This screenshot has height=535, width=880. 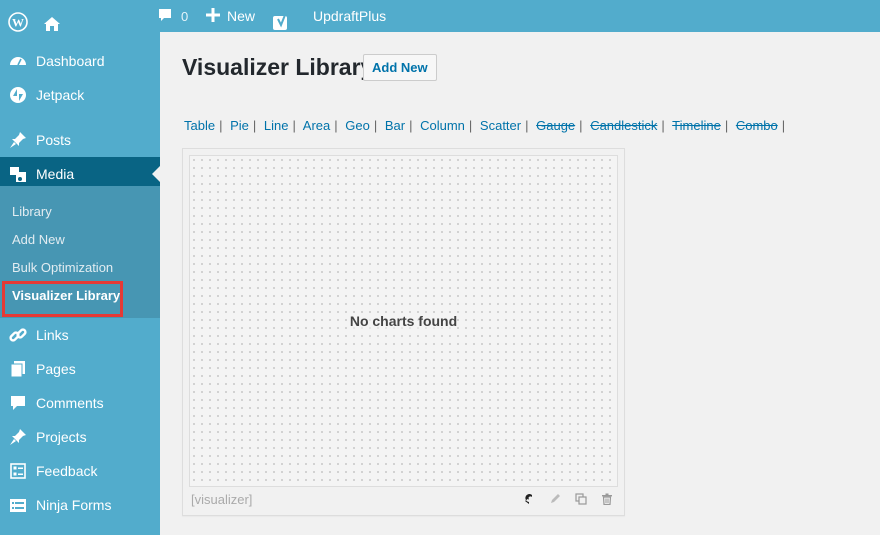 I want to click on filter-table: Table, so click(x=199, y=125).